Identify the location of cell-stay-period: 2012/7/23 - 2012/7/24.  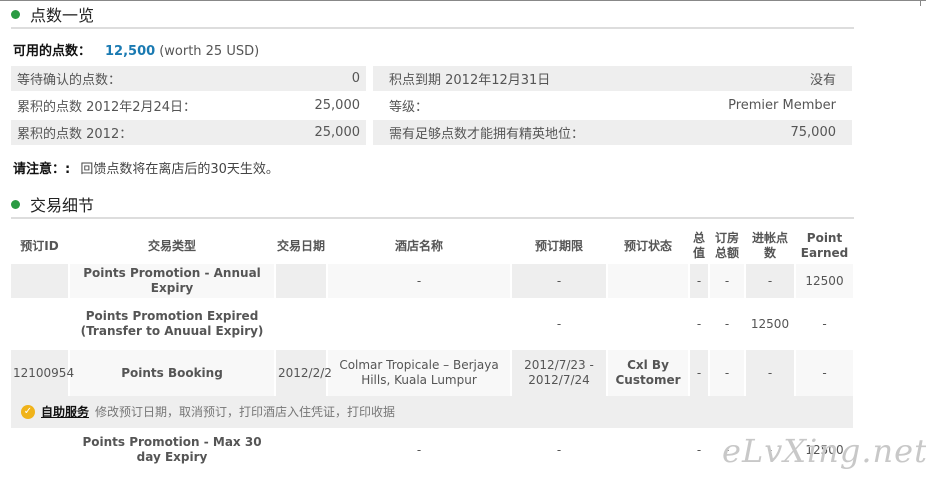
(559, 373).